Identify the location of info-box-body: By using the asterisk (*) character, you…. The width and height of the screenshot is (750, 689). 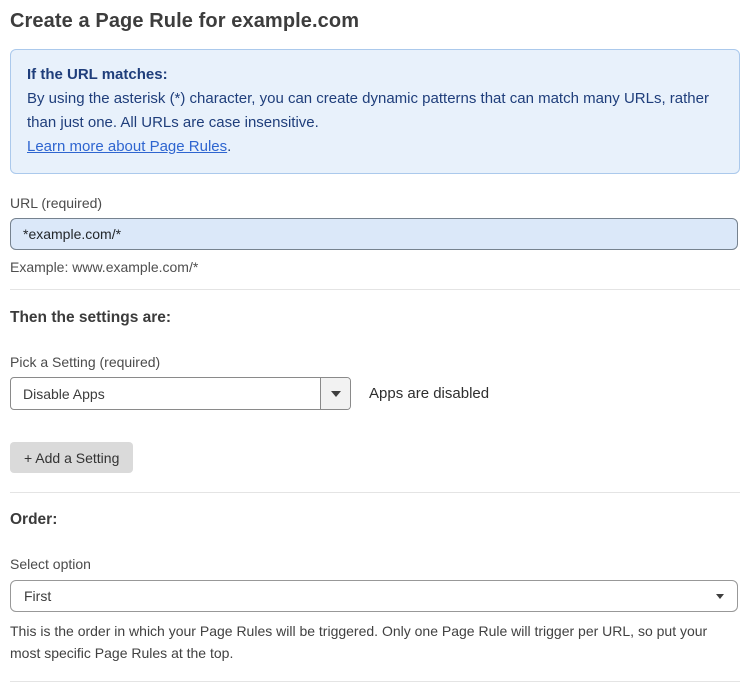
(368, 110).